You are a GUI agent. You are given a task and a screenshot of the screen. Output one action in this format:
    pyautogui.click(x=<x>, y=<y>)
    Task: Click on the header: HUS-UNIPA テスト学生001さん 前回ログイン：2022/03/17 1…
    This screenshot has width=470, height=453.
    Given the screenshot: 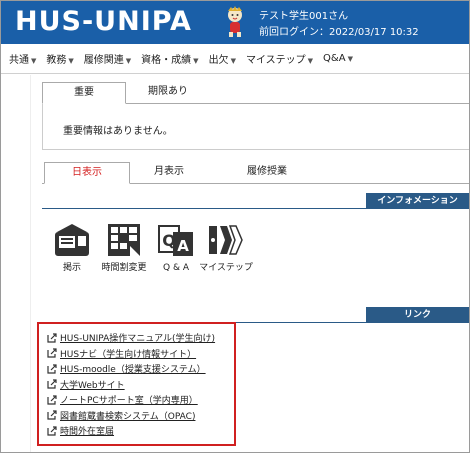 What is the action you would take?
    pyautogui.click(x=235, y=22)
    